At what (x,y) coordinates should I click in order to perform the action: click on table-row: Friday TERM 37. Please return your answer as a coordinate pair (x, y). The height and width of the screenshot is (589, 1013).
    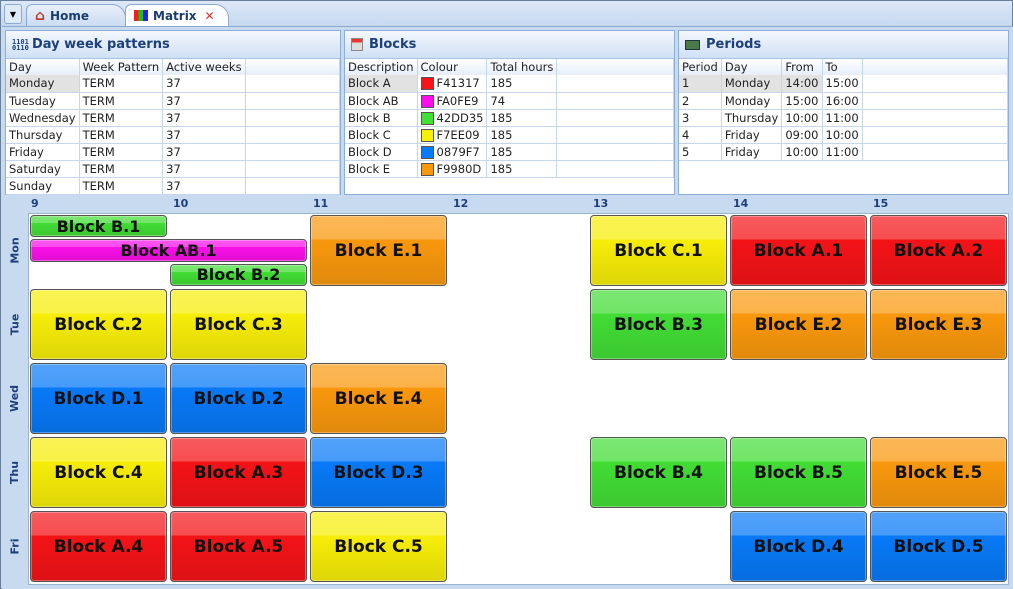
    Looking at the image, I should click on (173, 152).